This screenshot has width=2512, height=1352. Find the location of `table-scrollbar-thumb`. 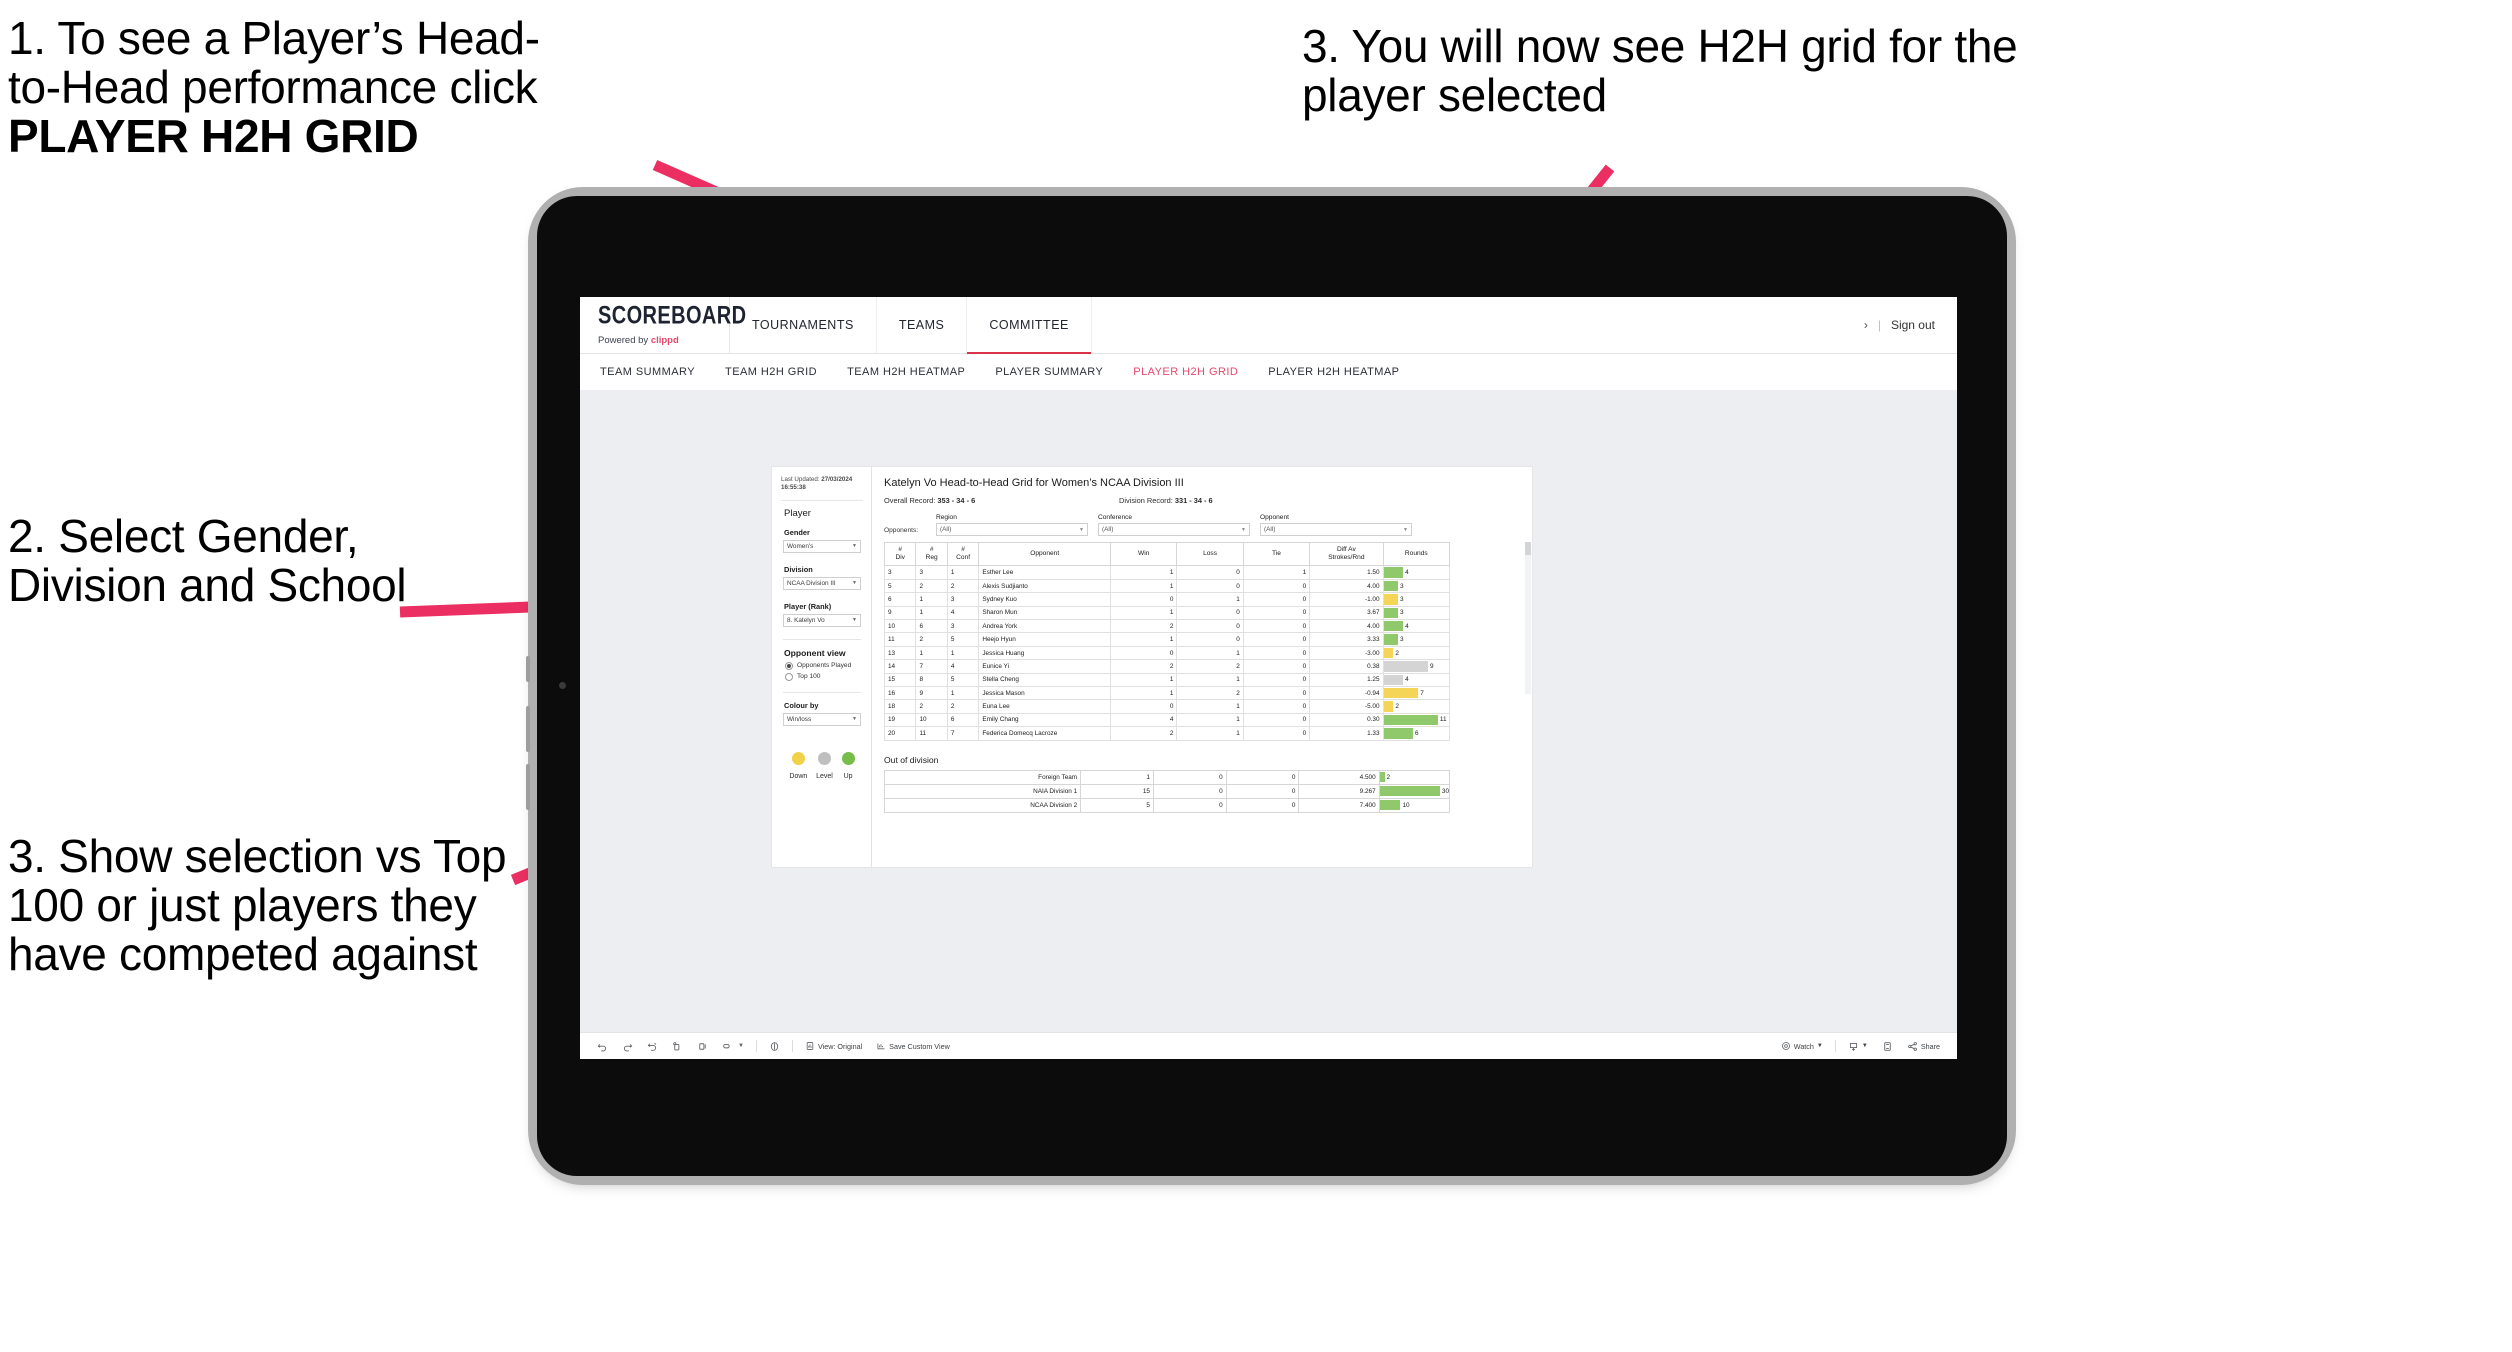

table-scrollbar-thumb is located at coordinates (1528, 548).